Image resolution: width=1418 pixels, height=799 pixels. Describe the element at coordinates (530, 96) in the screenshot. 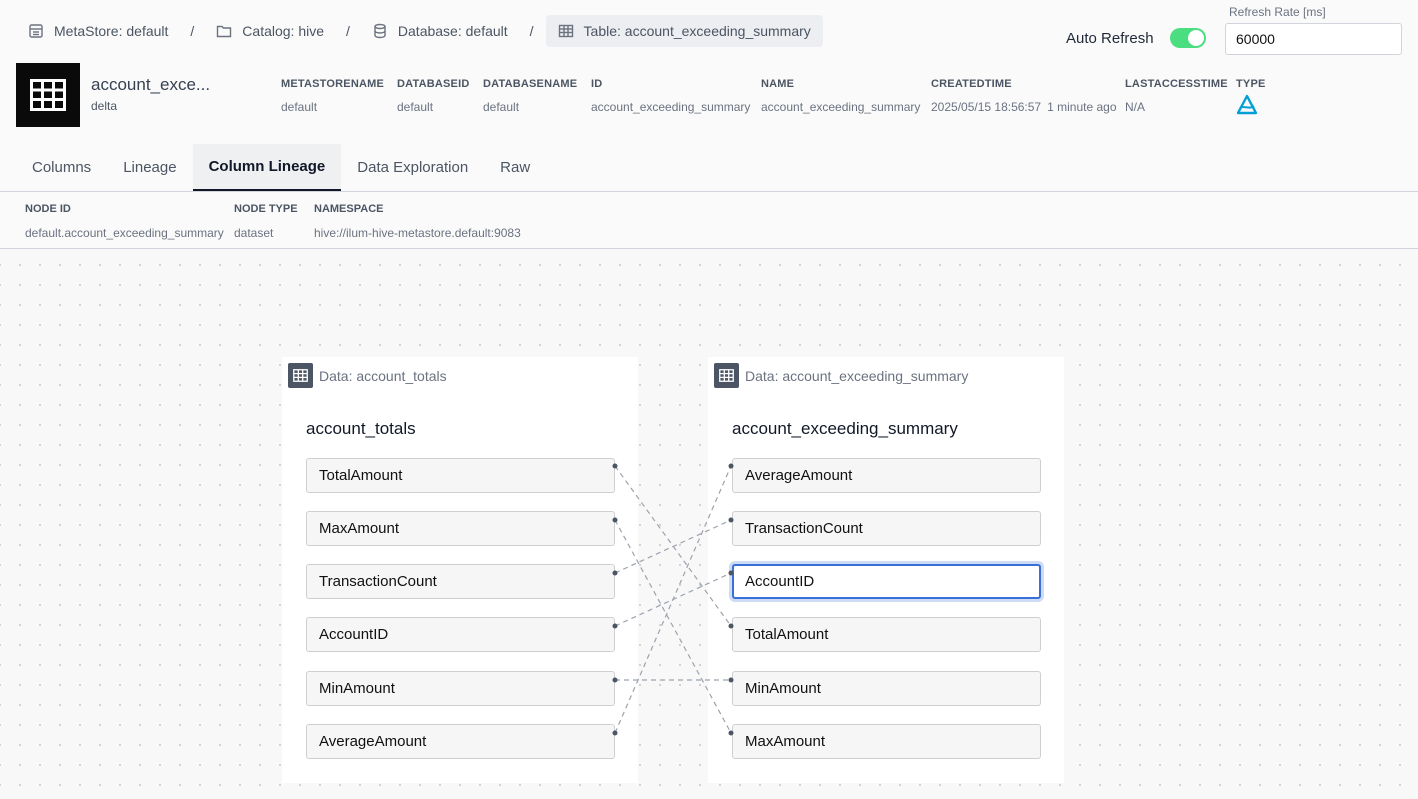

I see `meta-databasename: DATABASENAME default` at that location.